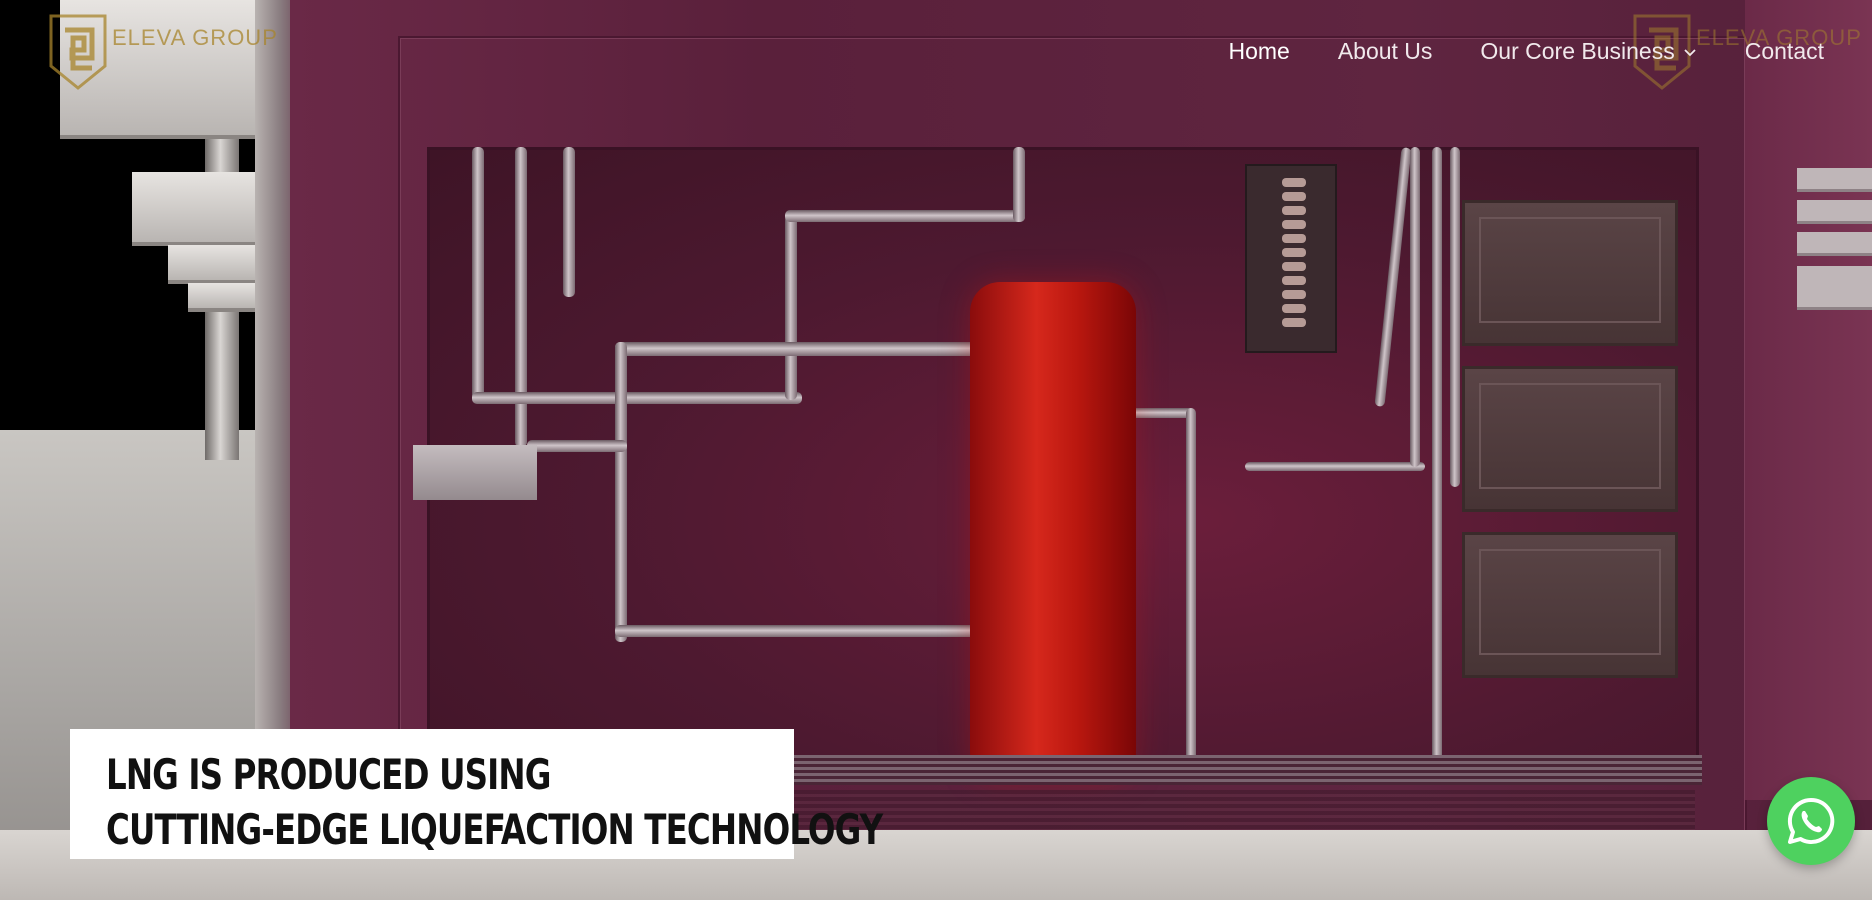 The width and height of the screenshot is (1872, 900). I want to click on brand-logo: ELEVA GROUP, so click(163, 52).